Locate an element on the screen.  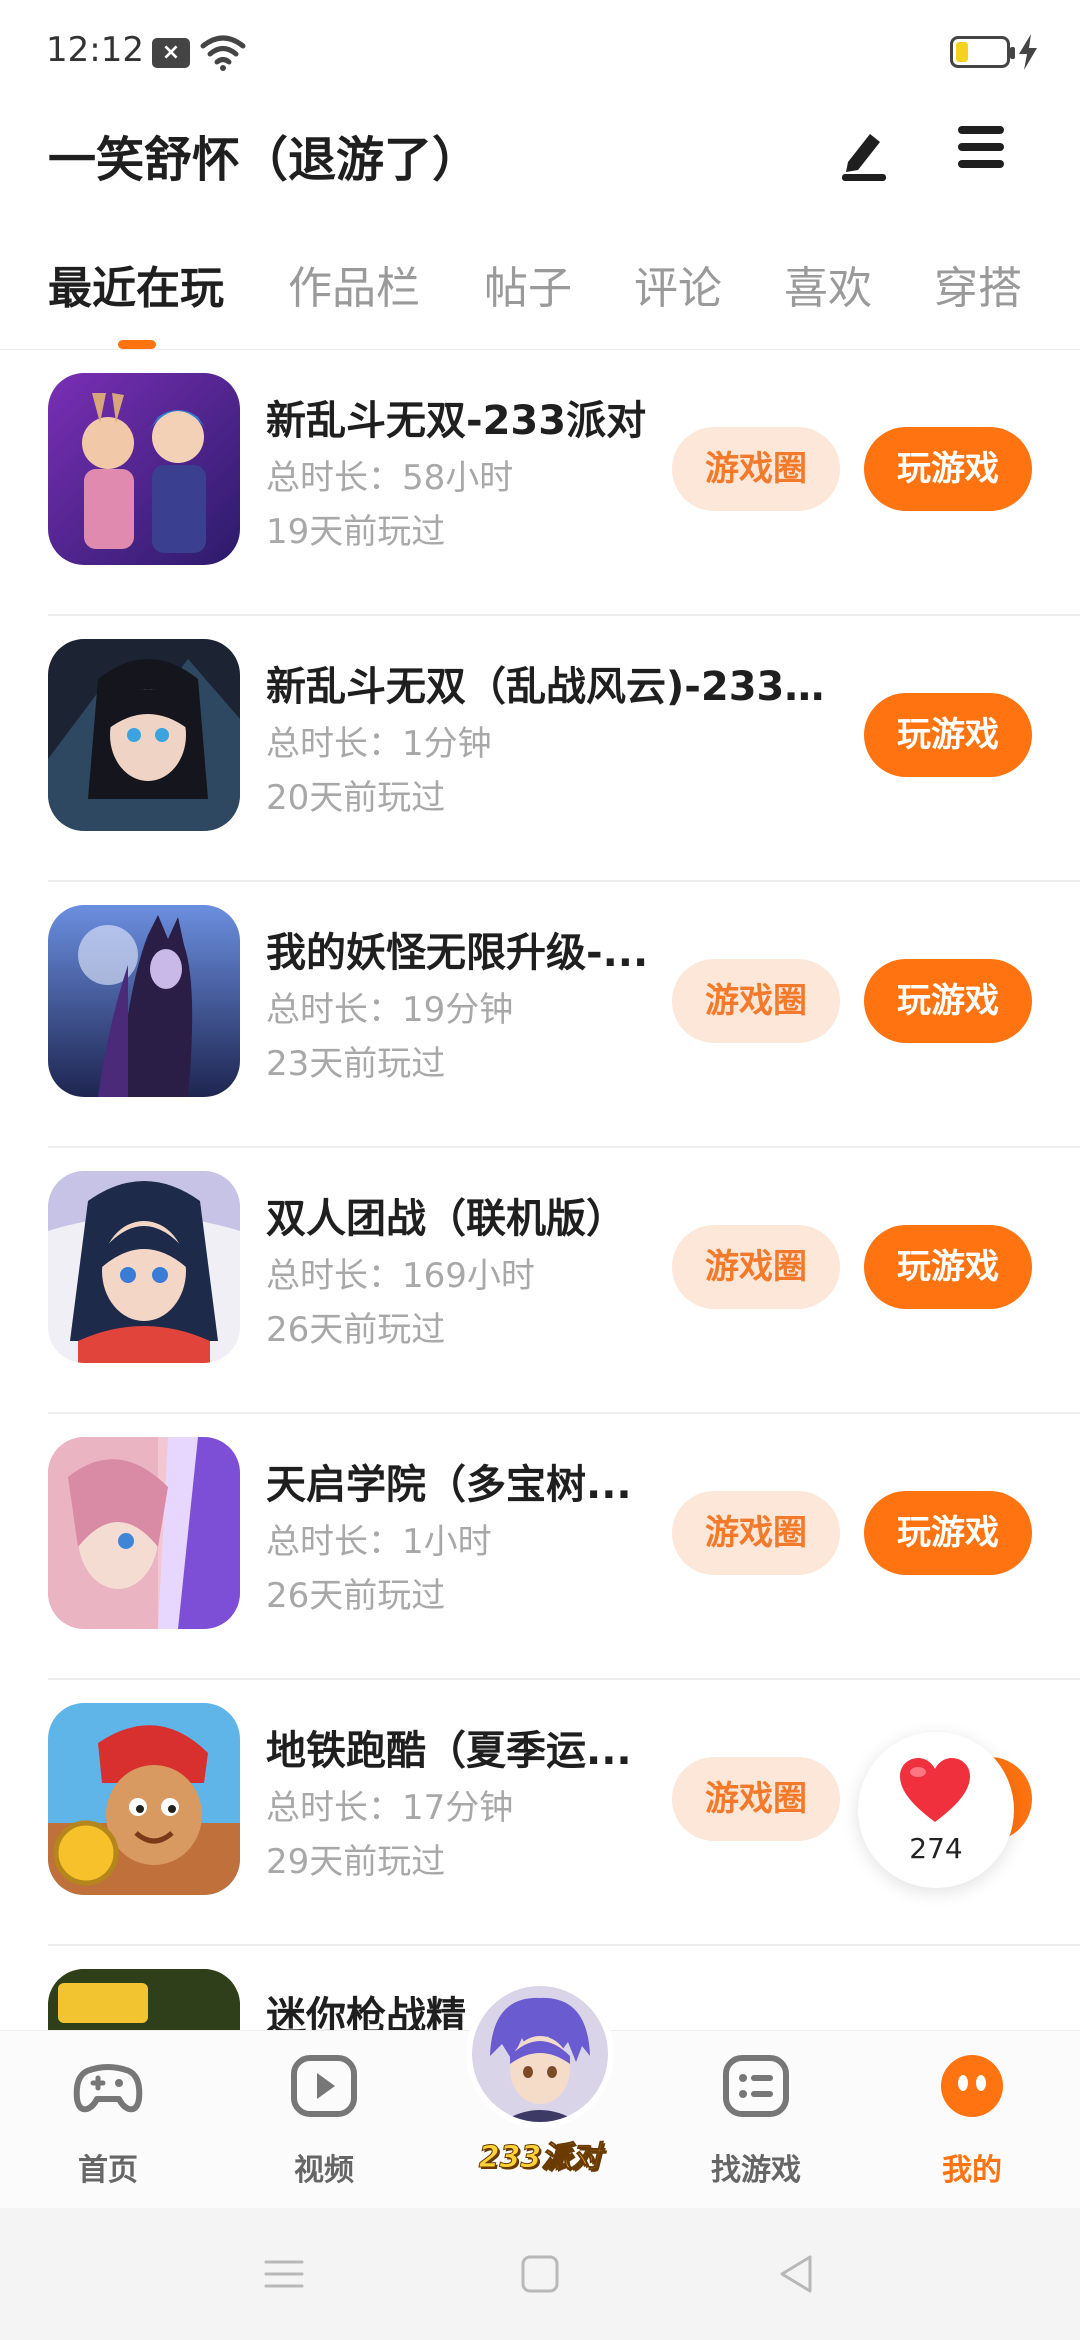
heart-icon is located at coordinates (935, 1790).